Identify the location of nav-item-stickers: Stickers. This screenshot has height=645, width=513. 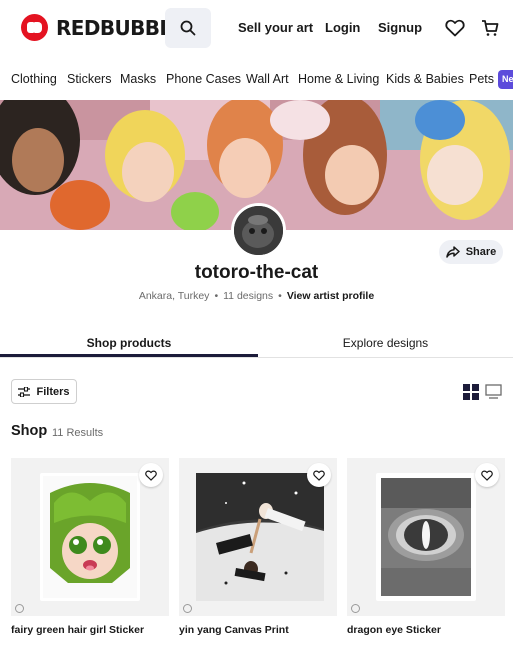
(89, 79).